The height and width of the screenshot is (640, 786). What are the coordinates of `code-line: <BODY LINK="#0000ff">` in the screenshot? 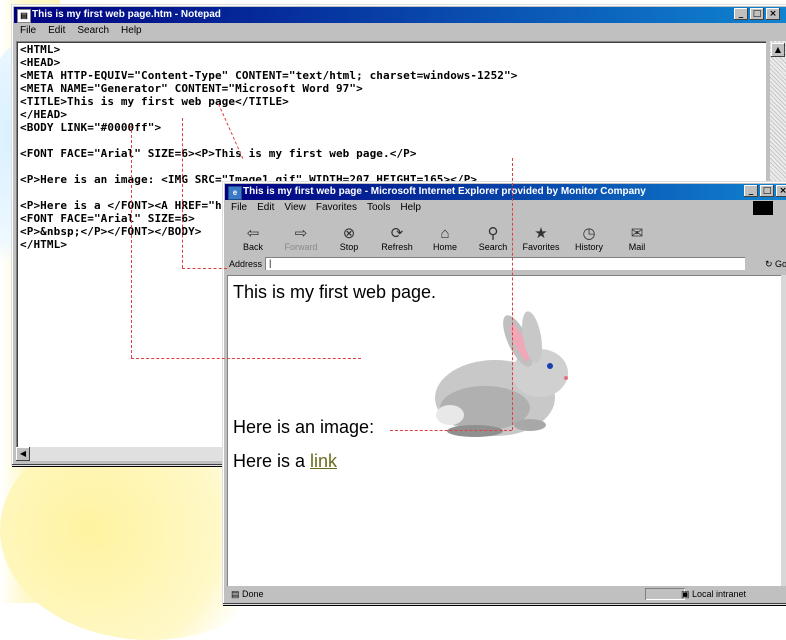 It's located at (91, 127).